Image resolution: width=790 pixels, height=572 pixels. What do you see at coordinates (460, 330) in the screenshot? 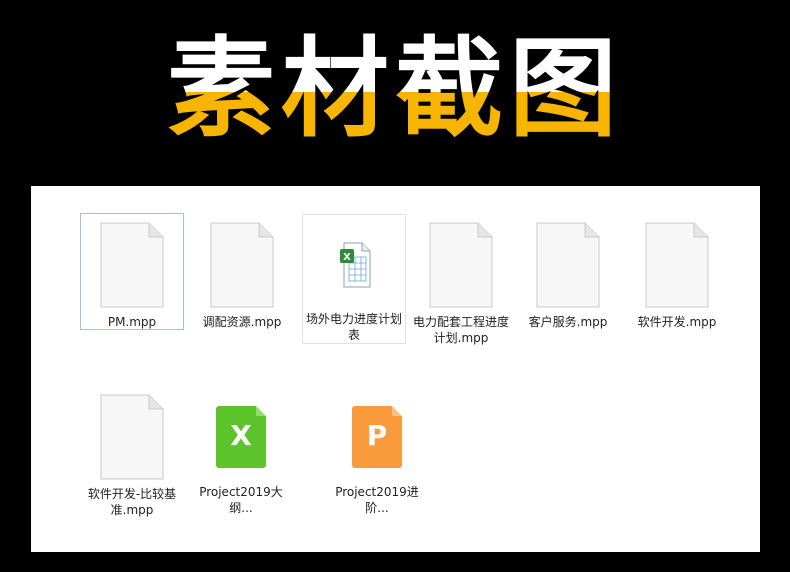
I see `file-name: 电力配套工程进度计划.mpp` at bounding box center [460, 330].